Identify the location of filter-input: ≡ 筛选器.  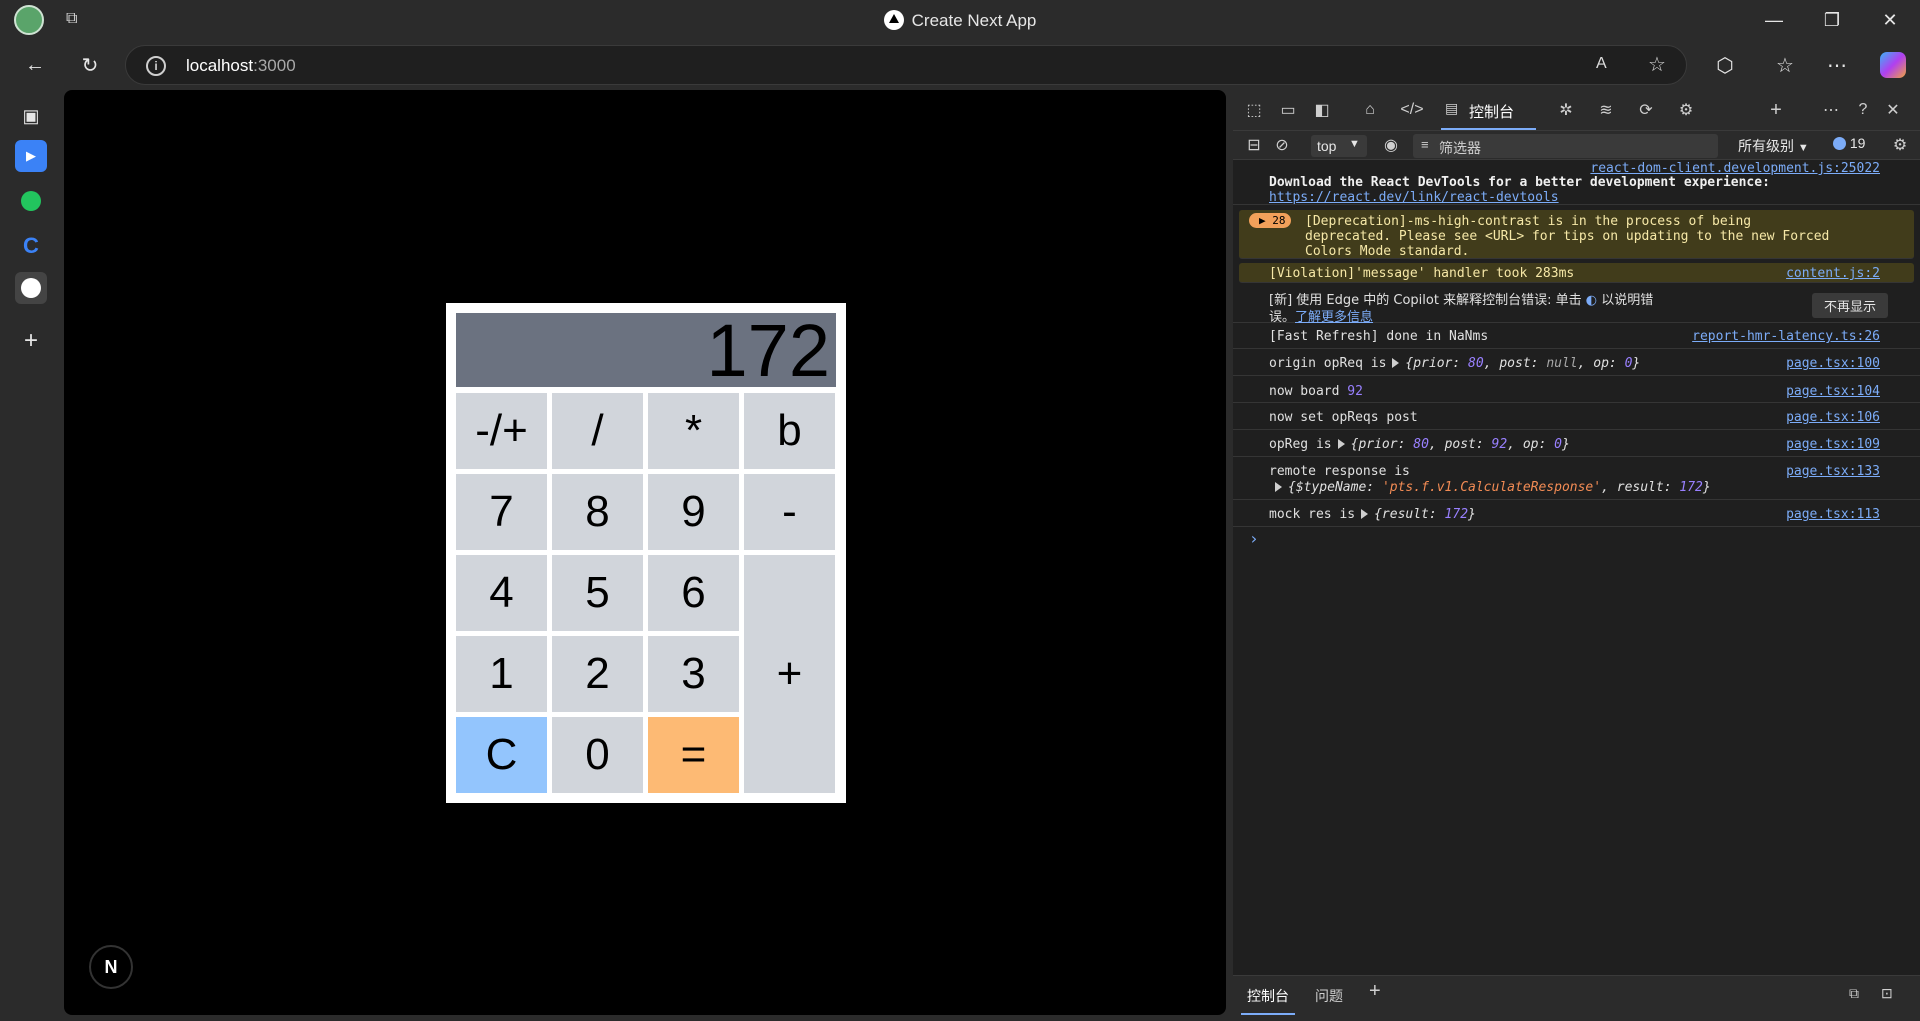
(1565, 146).